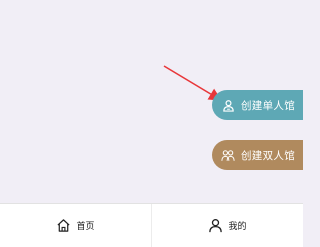 Image resolution: width=320 pixels, height=247 pixels. Describe the element at coordinates (215, 225) in the screenshot. I see `user-icon` at that location.